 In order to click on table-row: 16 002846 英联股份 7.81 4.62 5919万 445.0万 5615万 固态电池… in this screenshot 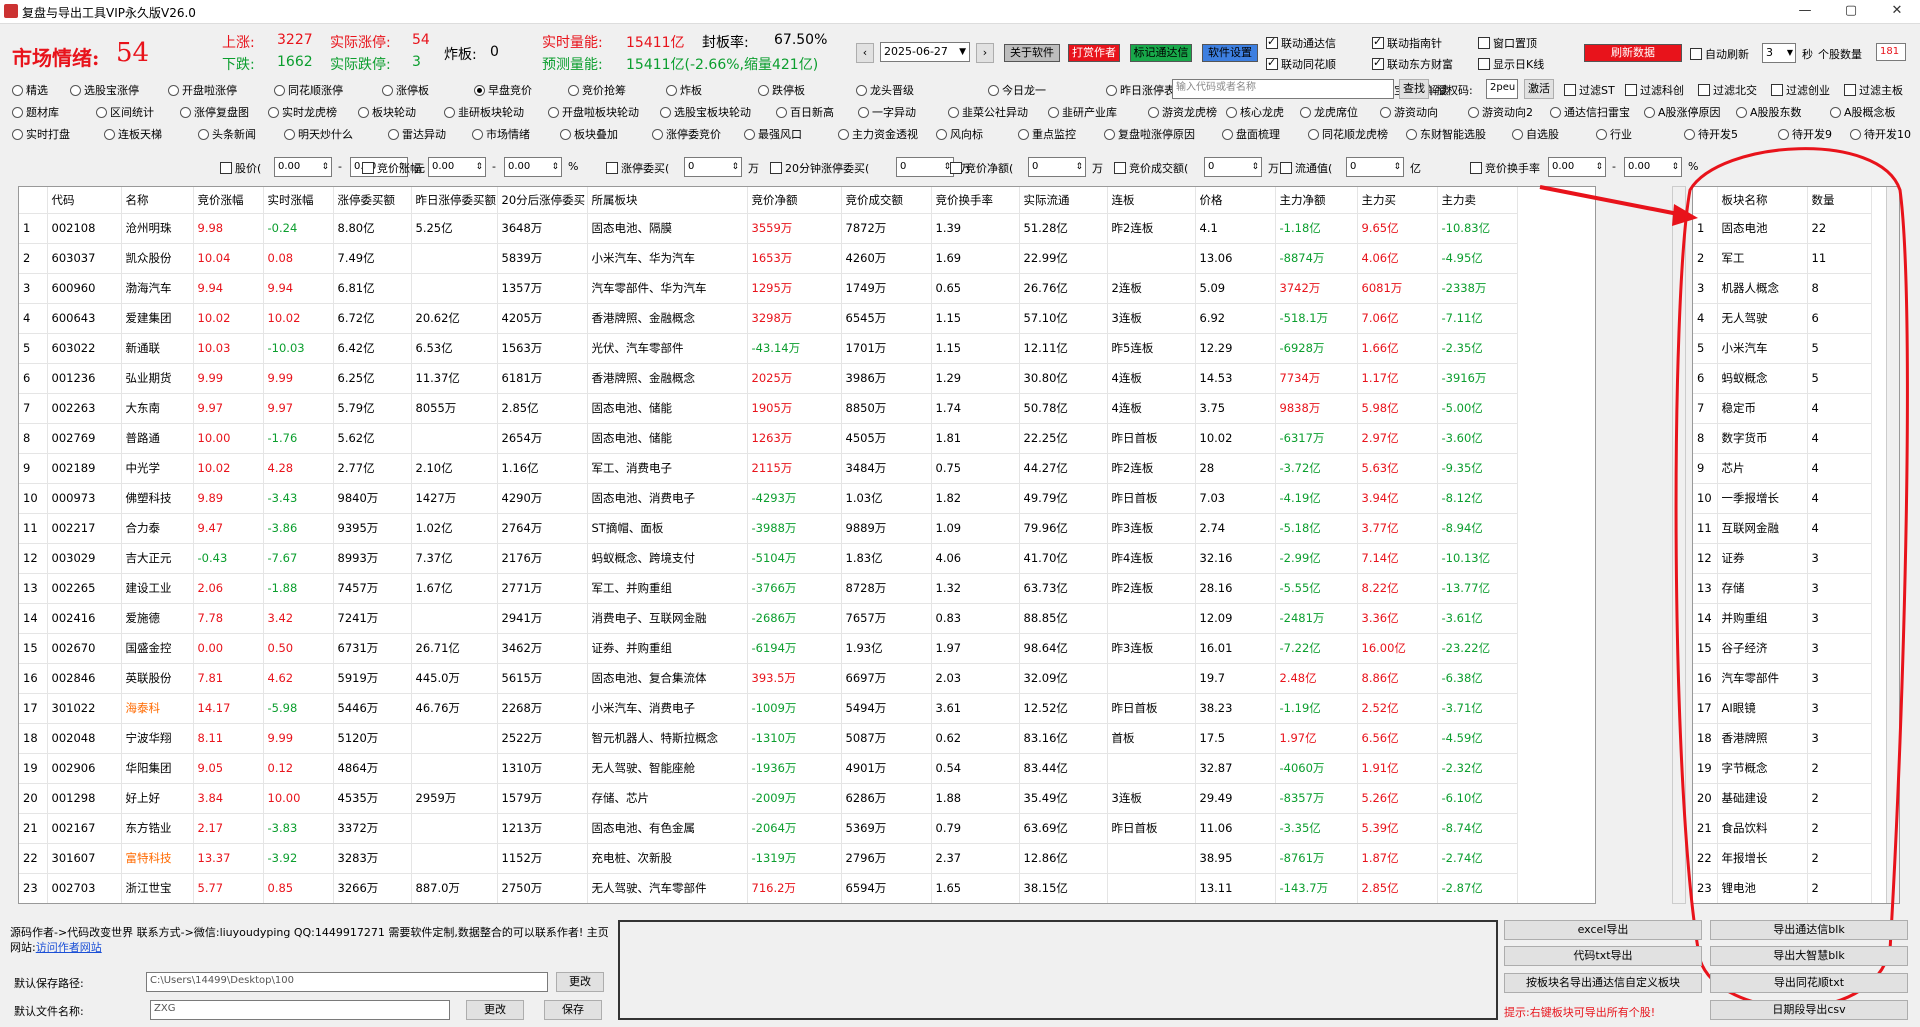, I will do `click(768, 678)`.